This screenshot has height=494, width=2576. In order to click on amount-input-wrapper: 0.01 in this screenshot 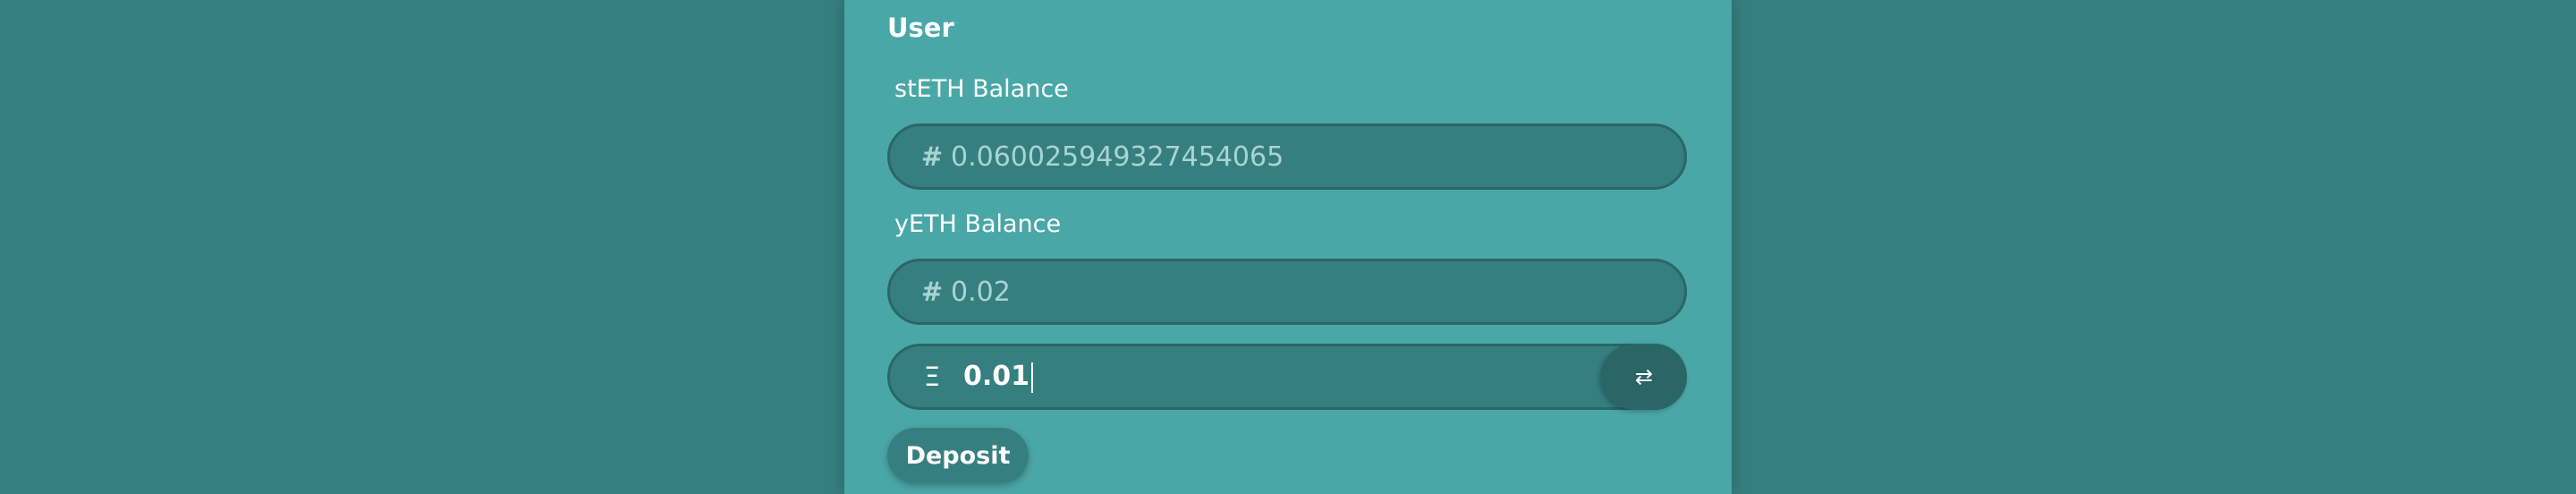, I will do `click(998, 377)`.